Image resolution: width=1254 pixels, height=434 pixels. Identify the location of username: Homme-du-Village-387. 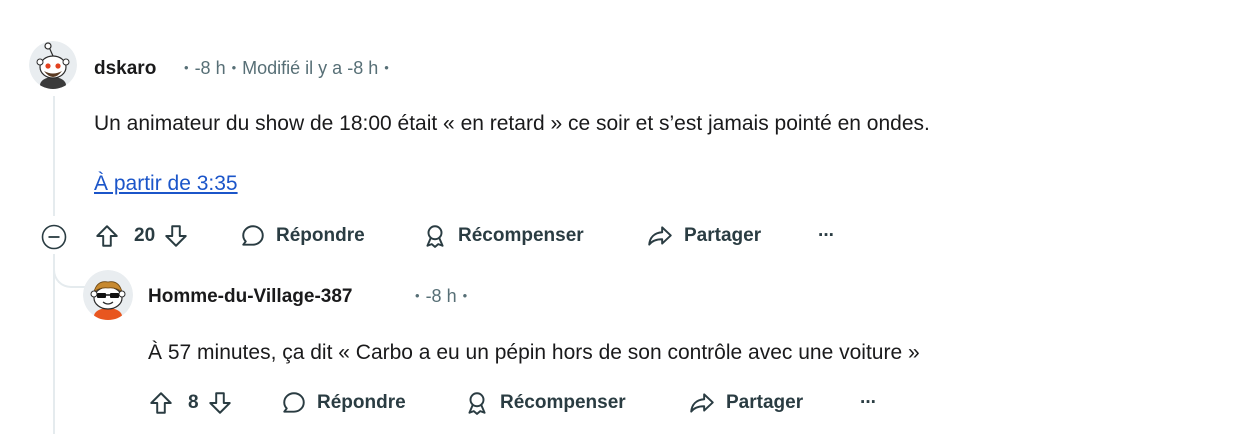
(250, 297).